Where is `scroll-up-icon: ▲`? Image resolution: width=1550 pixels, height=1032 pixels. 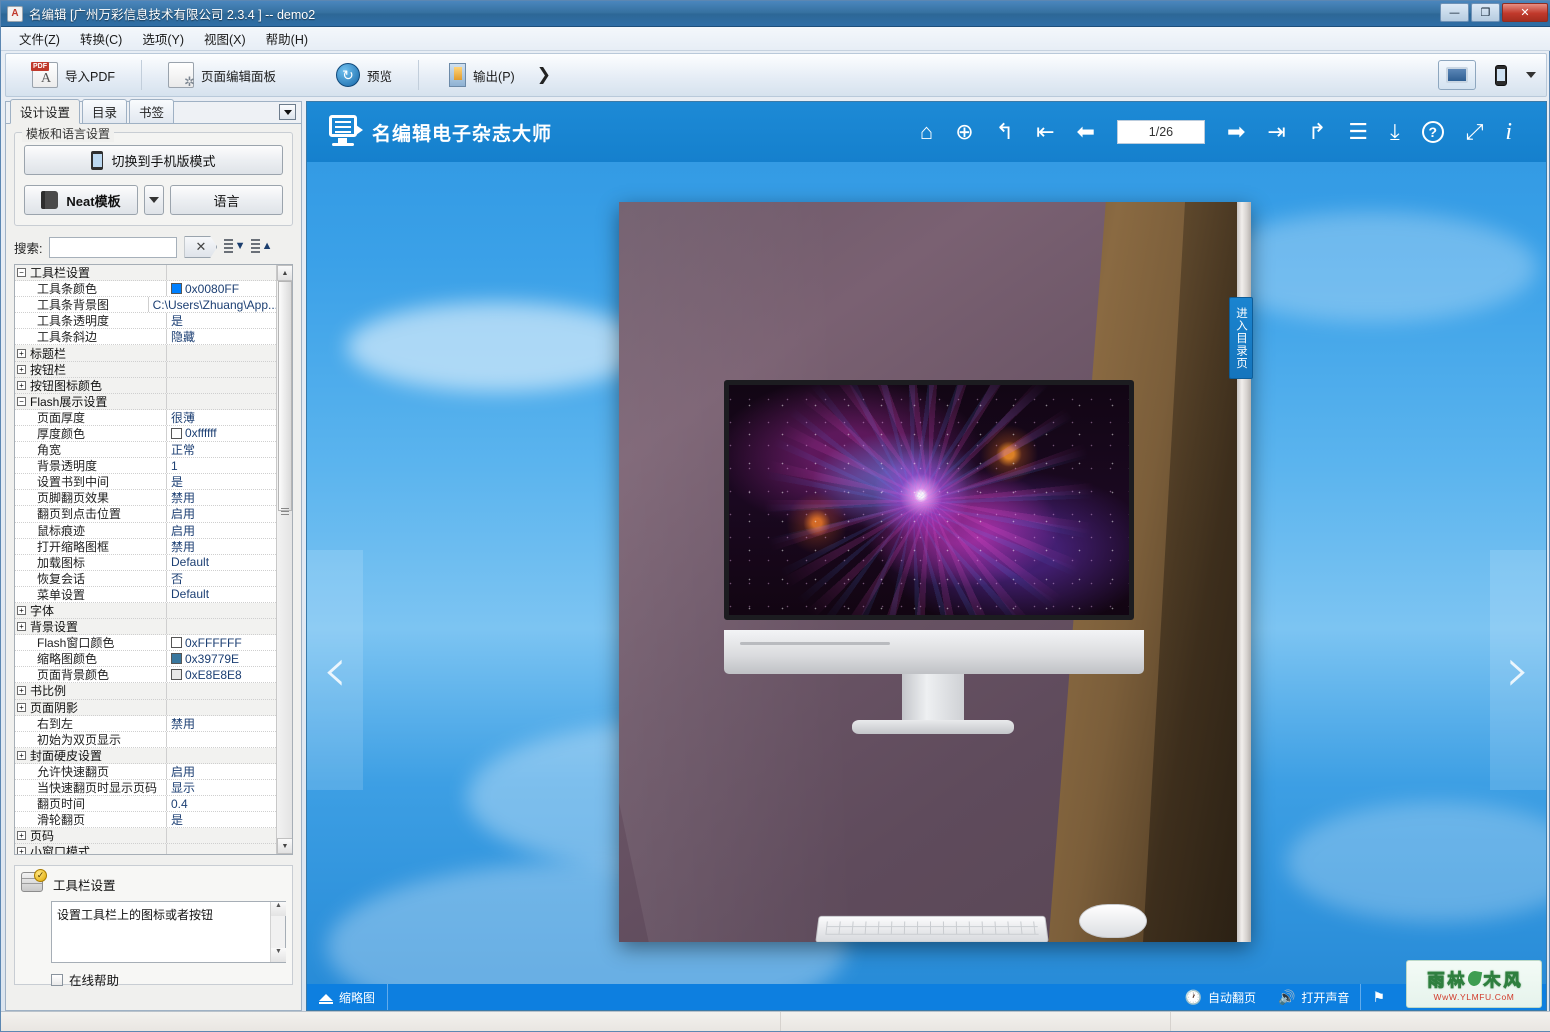 scroll-up-icon: ▲ is located at coordinates (284, 273).